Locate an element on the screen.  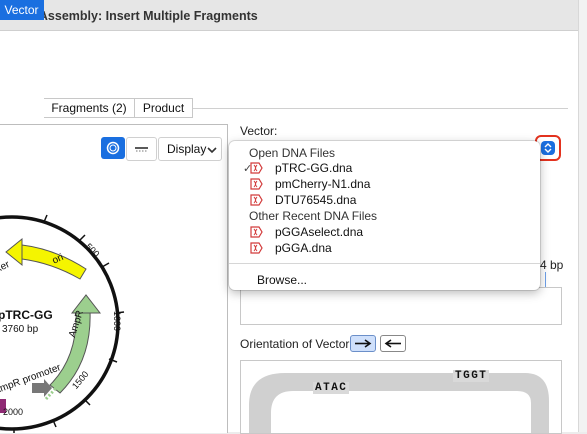
recent-files-header: Other Recent DNA Files is located at coordinates (313, 216).